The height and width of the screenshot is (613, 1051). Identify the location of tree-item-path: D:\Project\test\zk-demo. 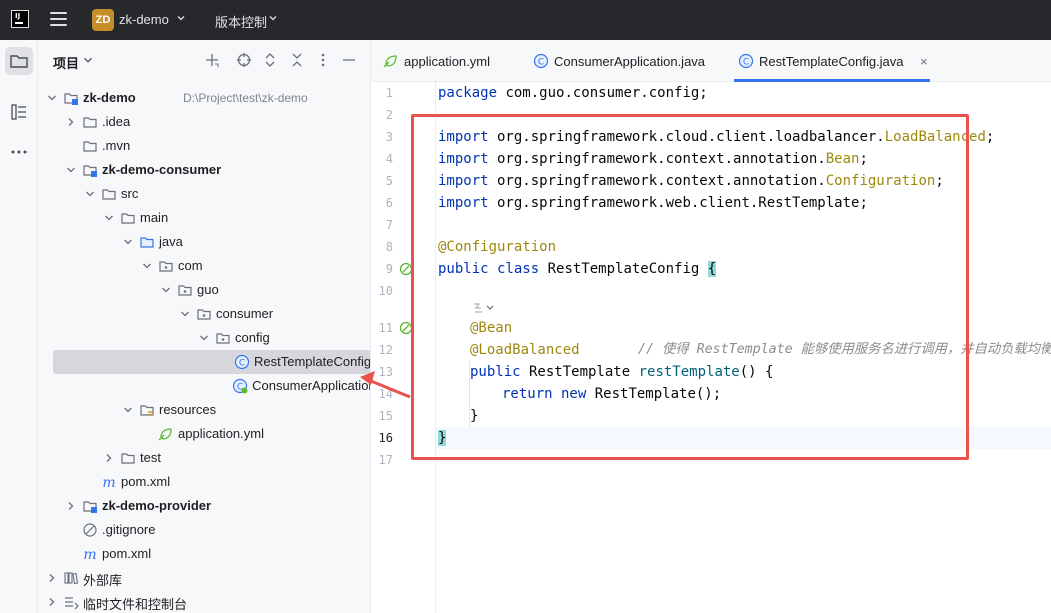
(245, 98).